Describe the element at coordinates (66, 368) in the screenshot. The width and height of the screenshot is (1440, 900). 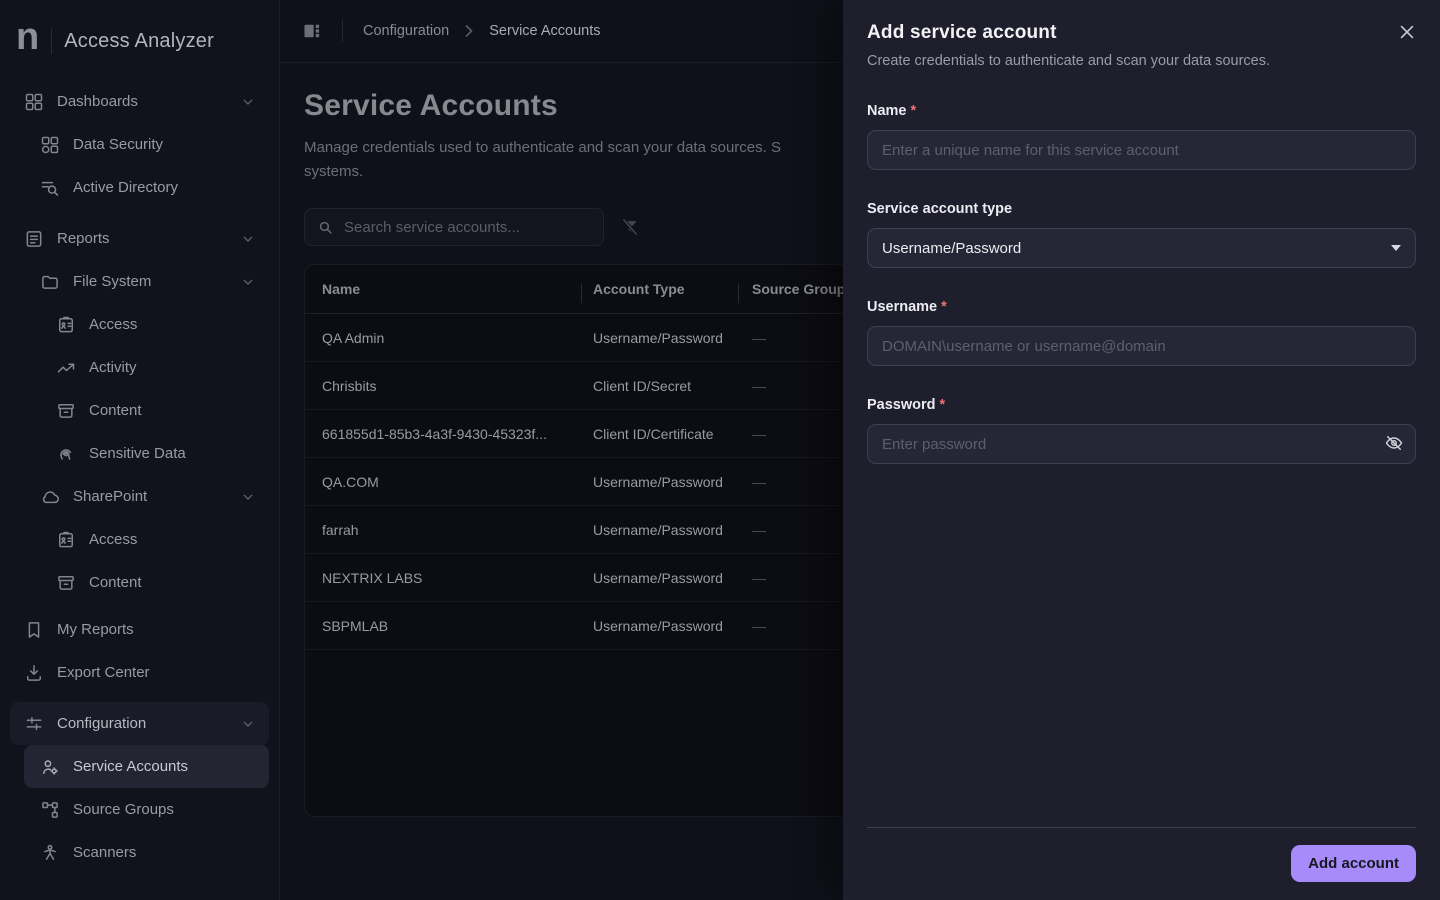
I see `activity-icon` at that location.